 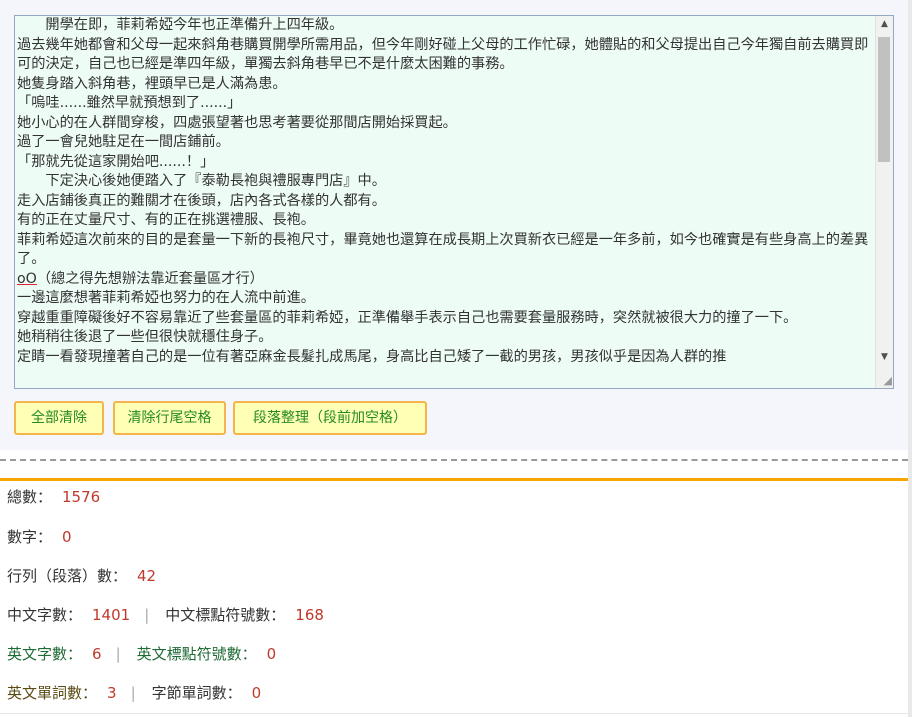 What do you see at coordinates (112, 693) in the screenshot?
I see `stat-value: 3` at bounding box center [112, 693].